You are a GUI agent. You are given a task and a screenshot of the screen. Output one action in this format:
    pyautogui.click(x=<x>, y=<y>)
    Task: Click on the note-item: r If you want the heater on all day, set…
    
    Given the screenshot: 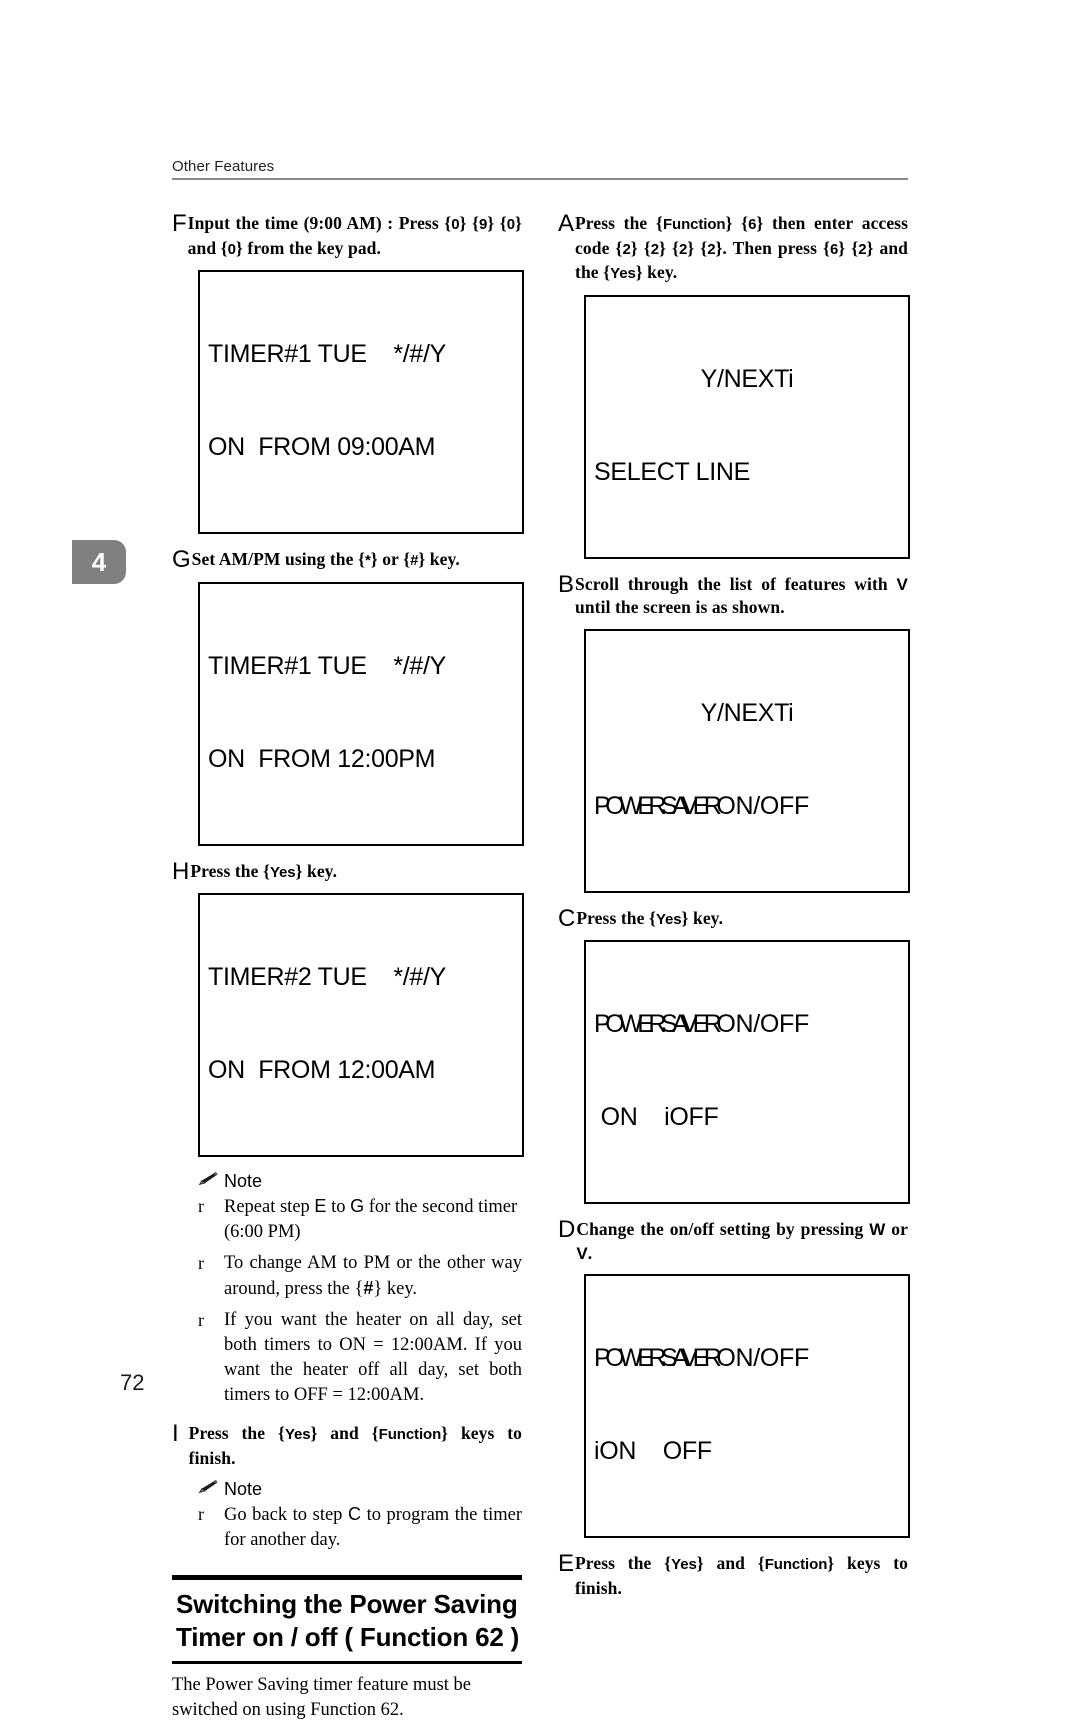 What is the action you would take?
    pyautogui.click(x=360, y=1358)
    